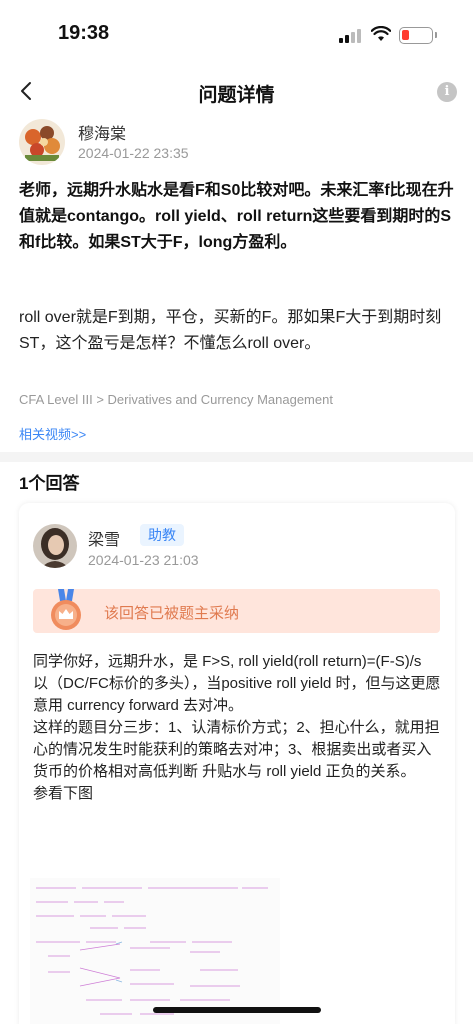 Image resolution: width=473 pixels, height=1024 pixels. What do you see at coordinates (236, 31) in the screenshot?
I see `status-bar: 19:38` at bounding box center [236, 31].